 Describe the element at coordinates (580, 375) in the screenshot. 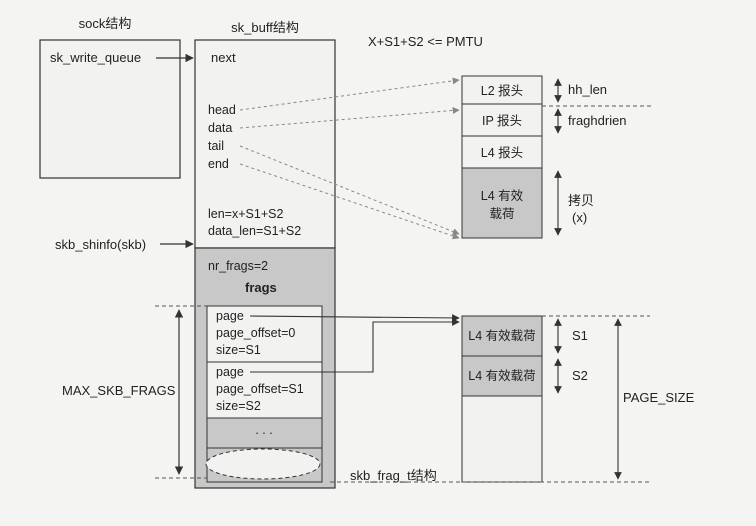

I see `s2-label: S2` at that location.